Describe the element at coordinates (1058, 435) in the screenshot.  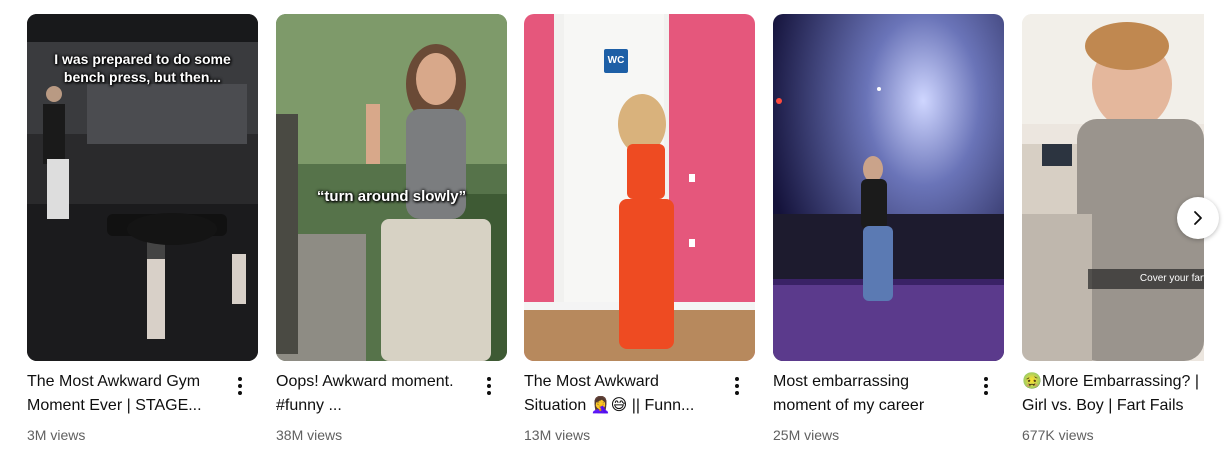
I see `view-count: 677K views` at that location.